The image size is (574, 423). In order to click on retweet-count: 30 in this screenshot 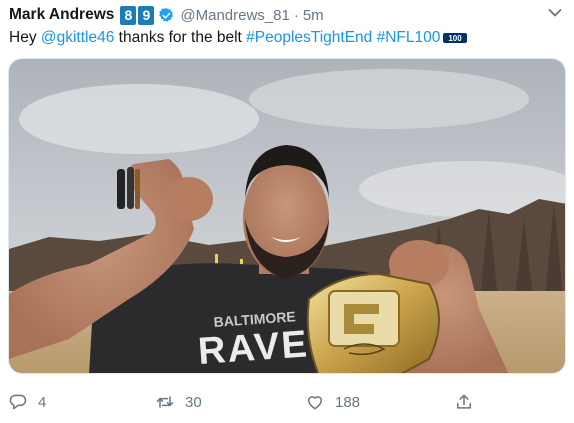, I will do `click(193, 402)`.